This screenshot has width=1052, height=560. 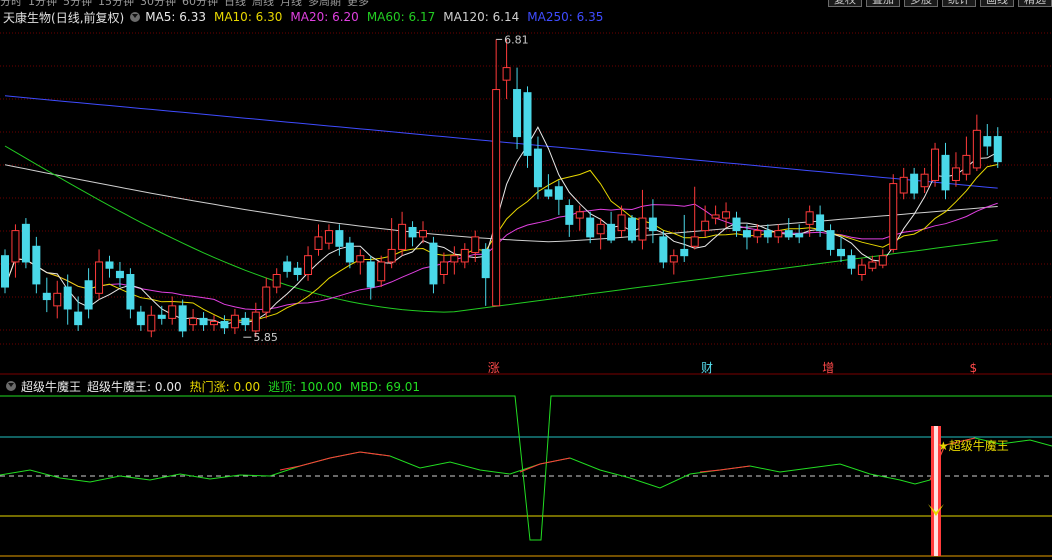 What do you see at coordinates (516, 39) in the screenshot?
I see `high-price-label: 6.81` at bounding box center [516, 39].